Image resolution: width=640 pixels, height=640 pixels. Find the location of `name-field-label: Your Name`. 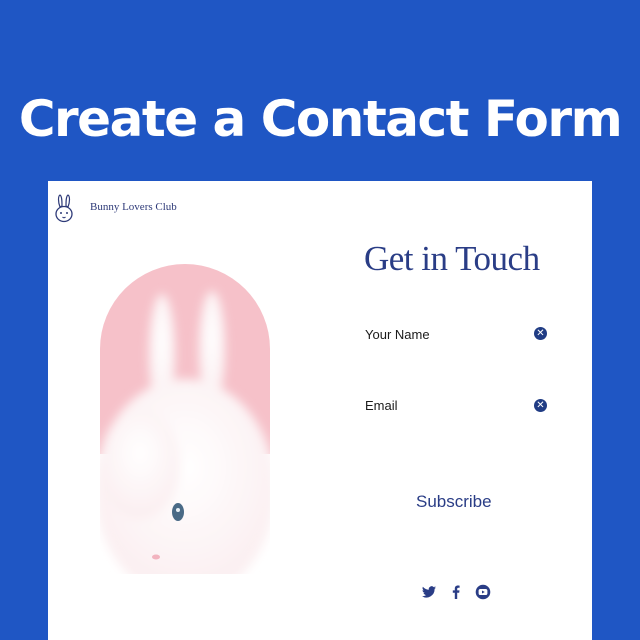

name-field-label: Your Name is located at coordinates (397, 334).